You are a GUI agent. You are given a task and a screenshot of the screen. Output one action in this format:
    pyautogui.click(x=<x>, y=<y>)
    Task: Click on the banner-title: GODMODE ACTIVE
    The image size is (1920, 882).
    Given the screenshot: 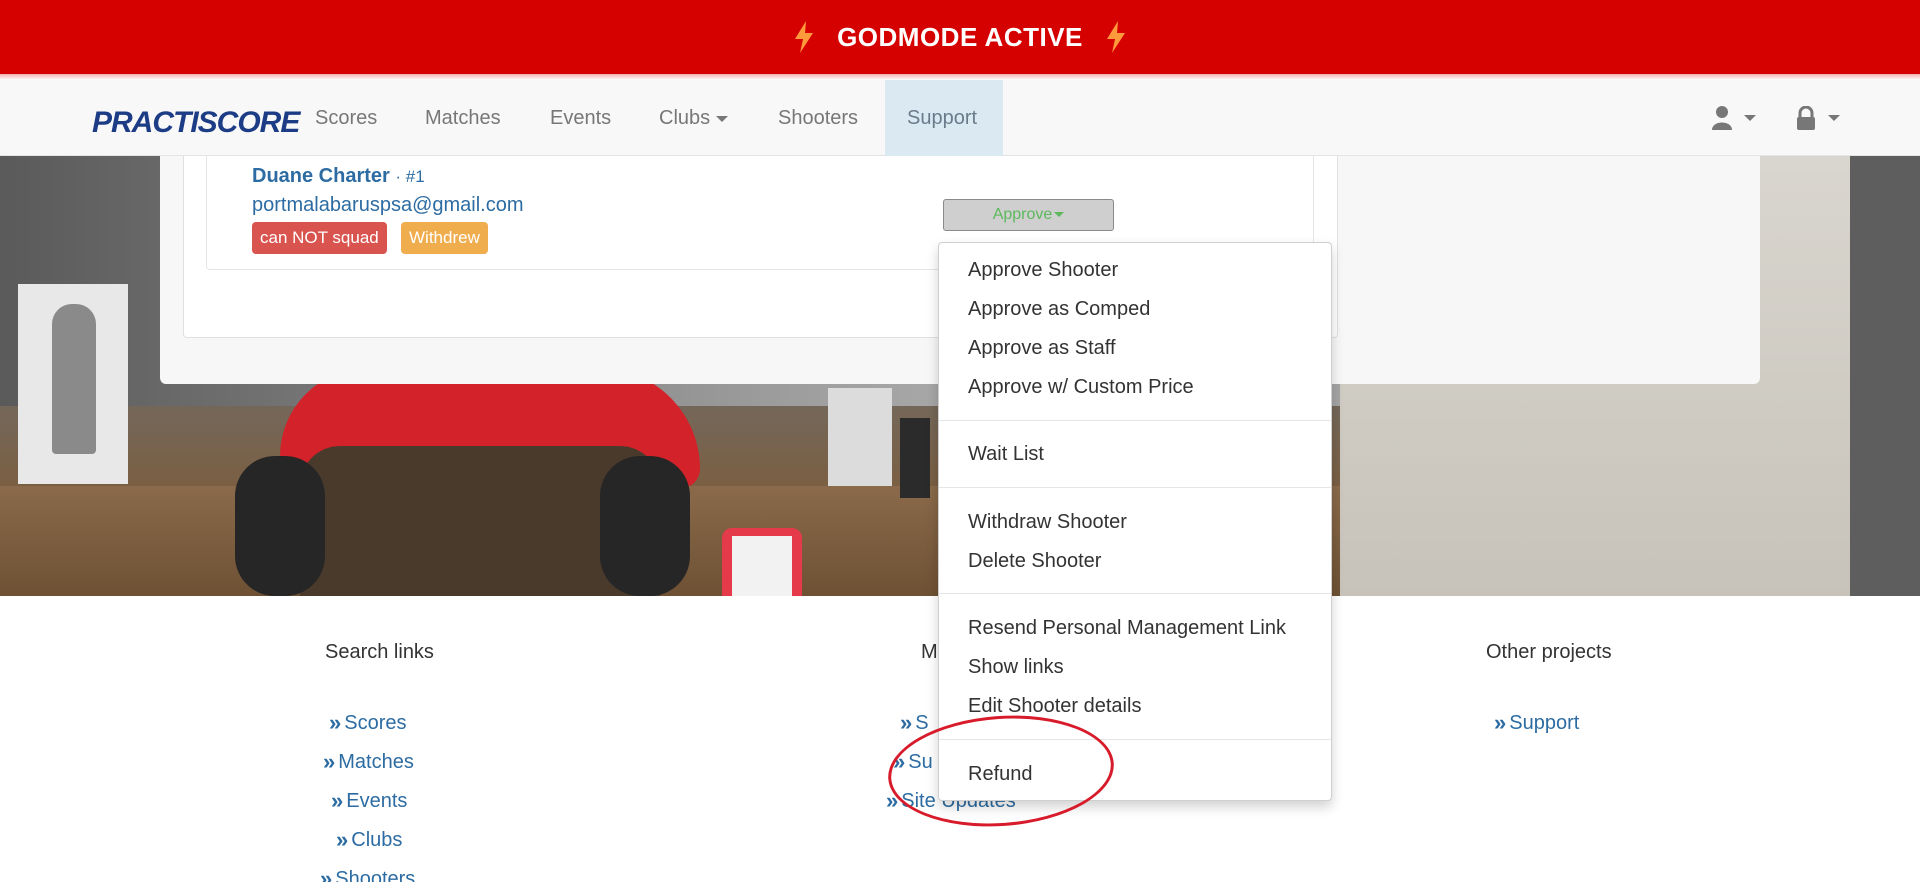 What is the action you would take?
    pyautogui.click(x=960, y=36)
    